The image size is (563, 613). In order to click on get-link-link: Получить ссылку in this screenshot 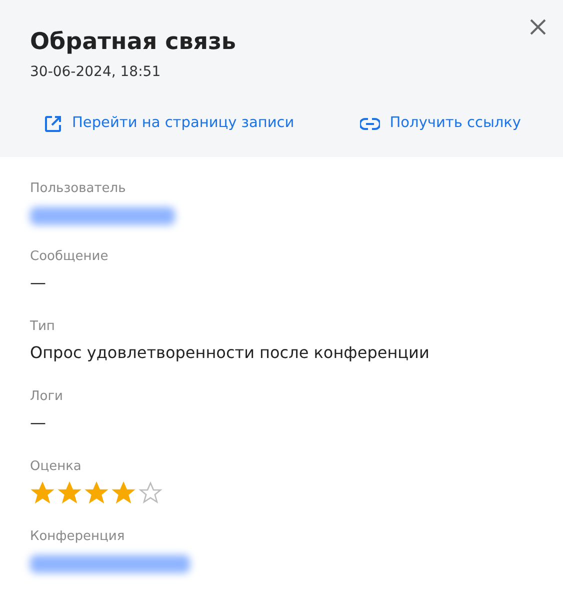, I will do `click(440, 123)`.